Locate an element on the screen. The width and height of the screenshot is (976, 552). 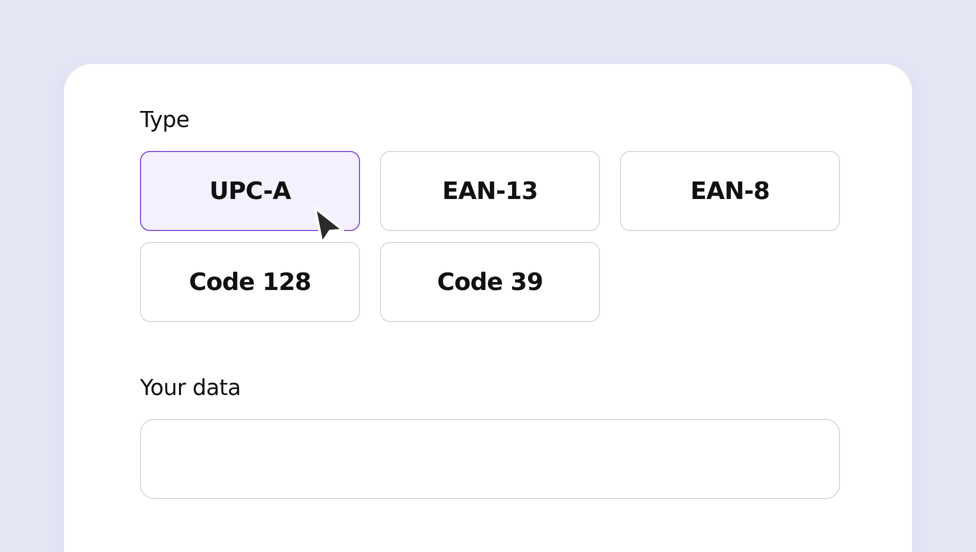
data-label: Your data is located at coordinates (190, 388).